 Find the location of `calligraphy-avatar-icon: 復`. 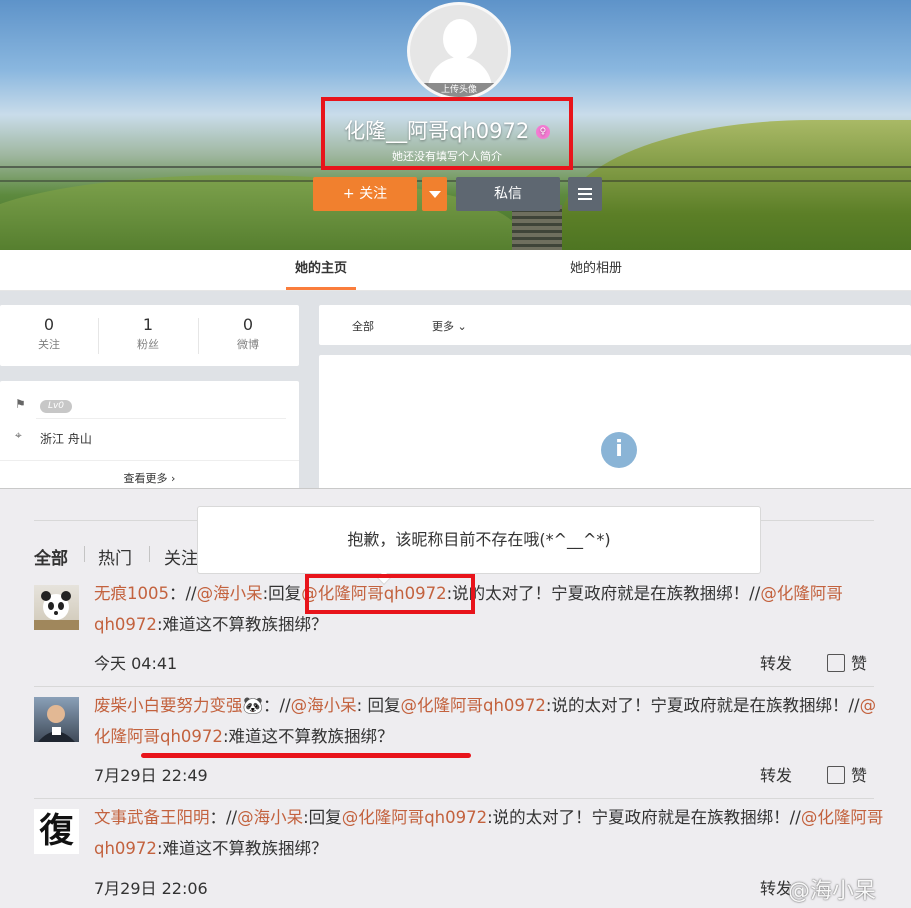

calligraphy-avatar-icon: 復 is located at coordinates (56, 831).